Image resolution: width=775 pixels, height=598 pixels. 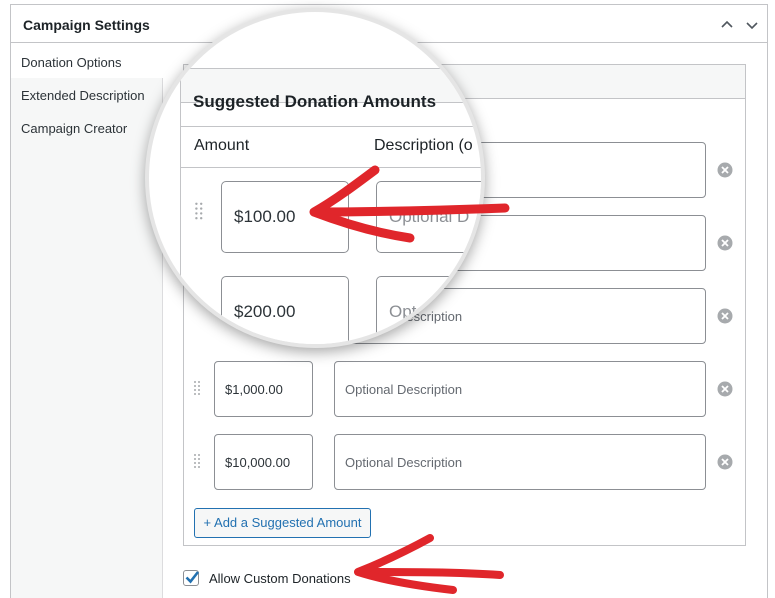 I want to click on allow-custom-donations: Allow Custom Donations, so click(x=267, y=578).